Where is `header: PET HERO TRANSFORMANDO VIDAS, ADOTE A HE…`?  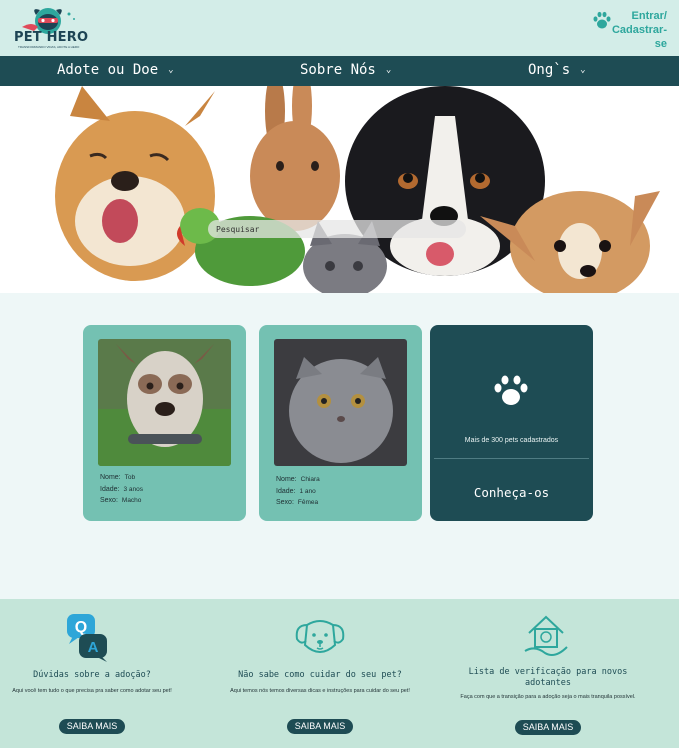 header: PET HERO TRANSFORMANDO VIDAS, ADOTE A HE… is located at coordinates (339, 28).